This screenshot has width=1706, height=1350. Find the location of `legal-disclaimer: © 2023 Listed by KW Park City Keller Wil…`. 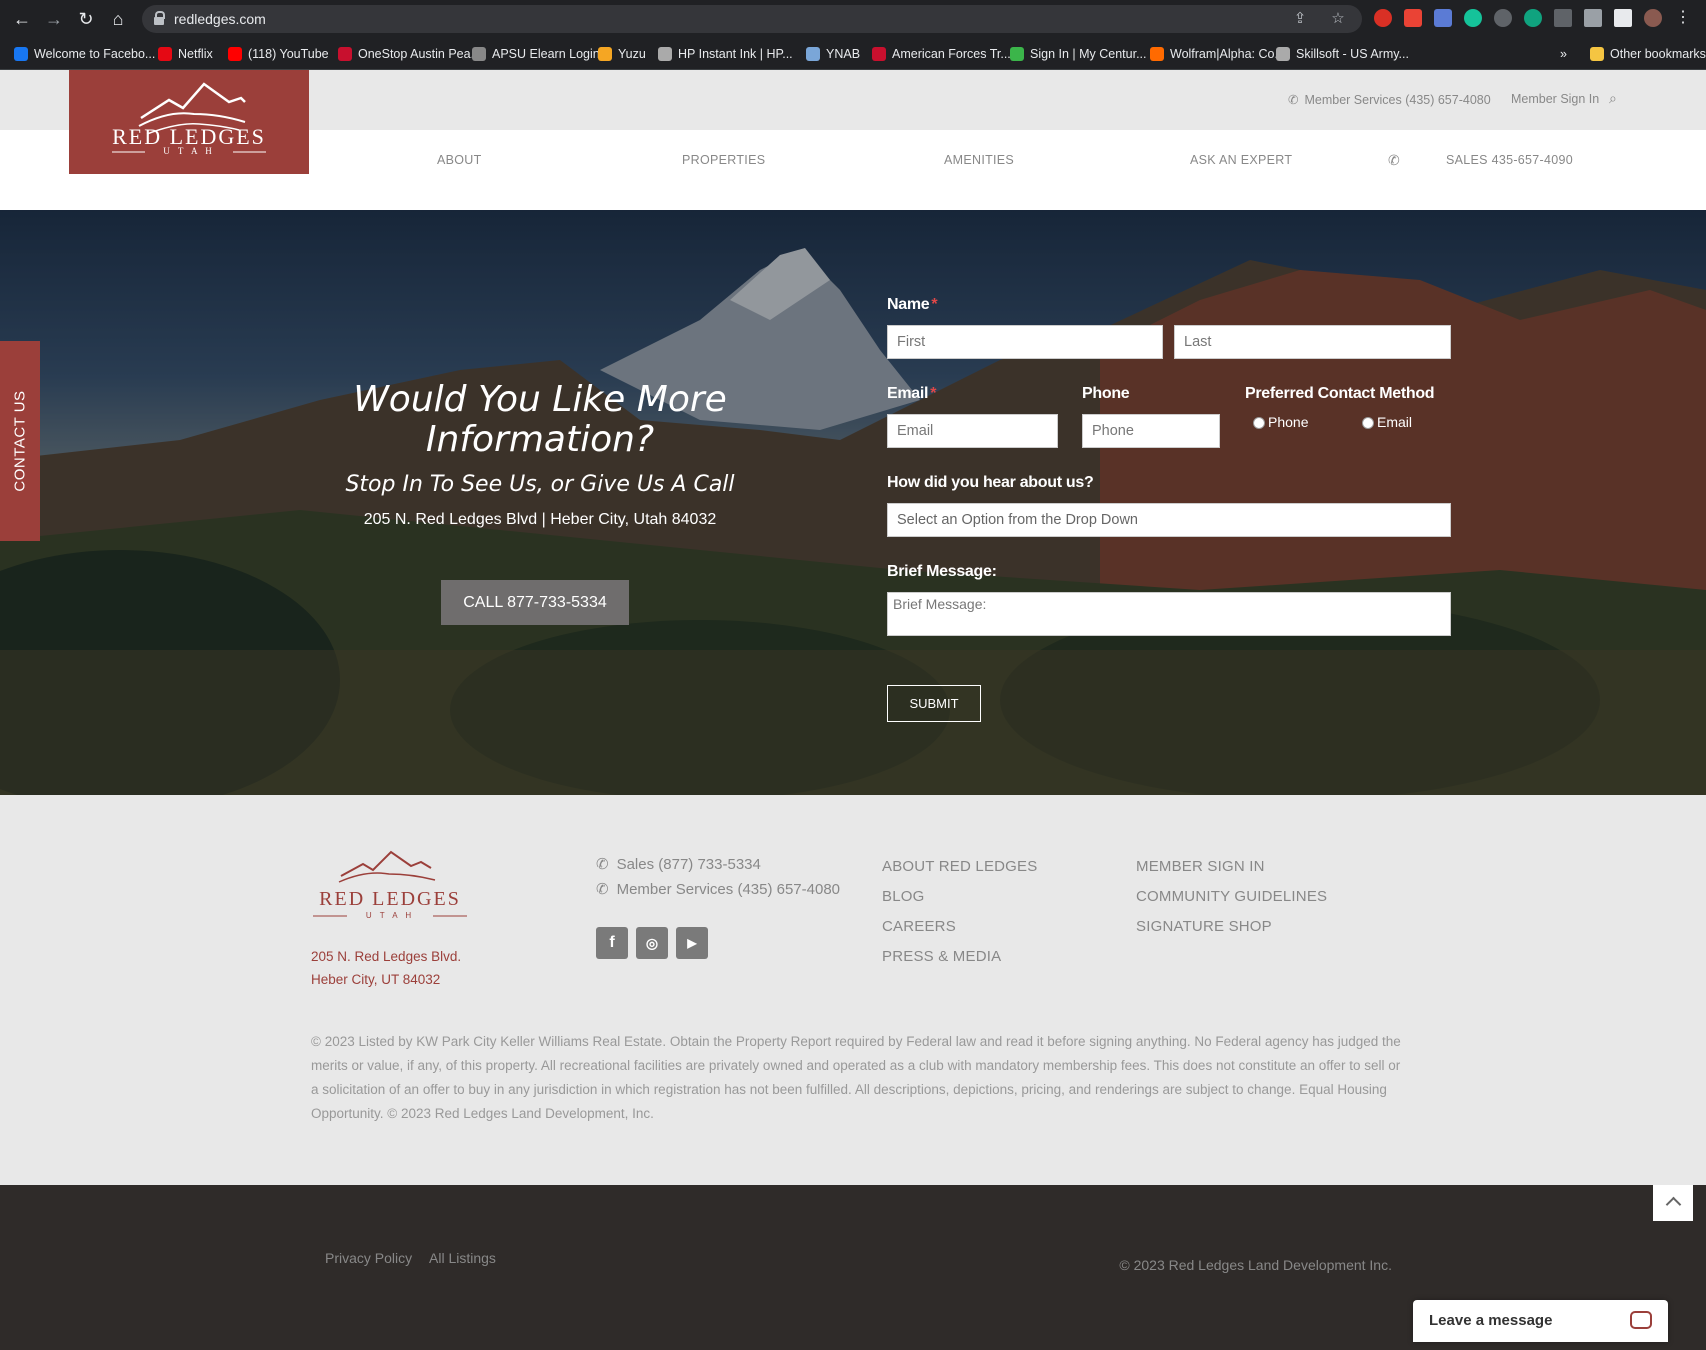

legal-disclaimer: © 2023 Listed by KW Park City Keller Wil… is located at coordinates (856, 1077).